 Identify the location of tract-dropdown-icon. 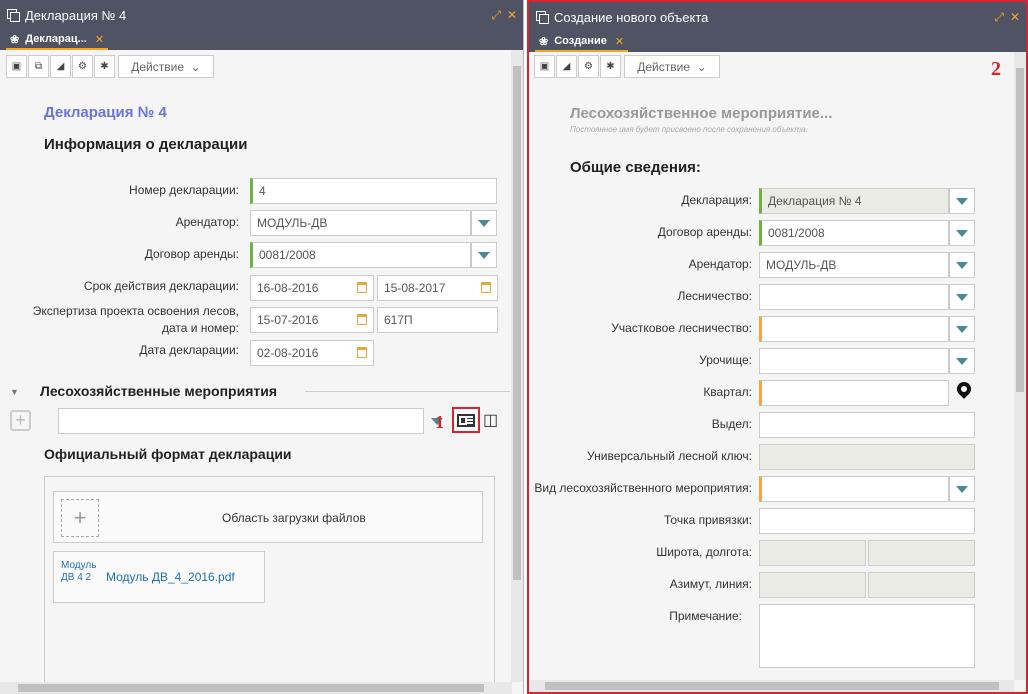
(962, 361).